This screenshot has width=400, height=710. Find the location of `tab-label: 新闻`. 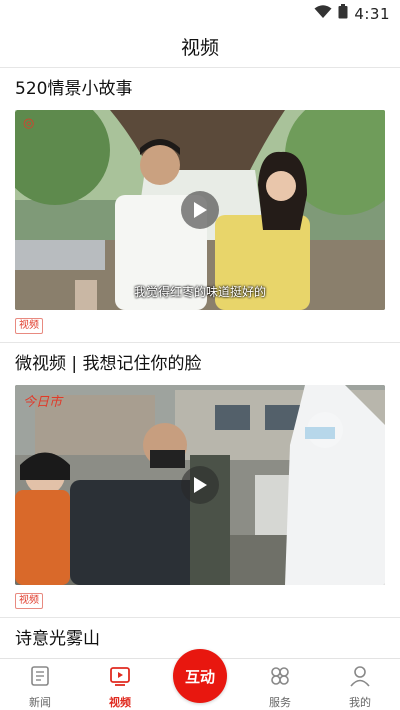

tab-label: 新闻 is located at coordinates (40, 702).